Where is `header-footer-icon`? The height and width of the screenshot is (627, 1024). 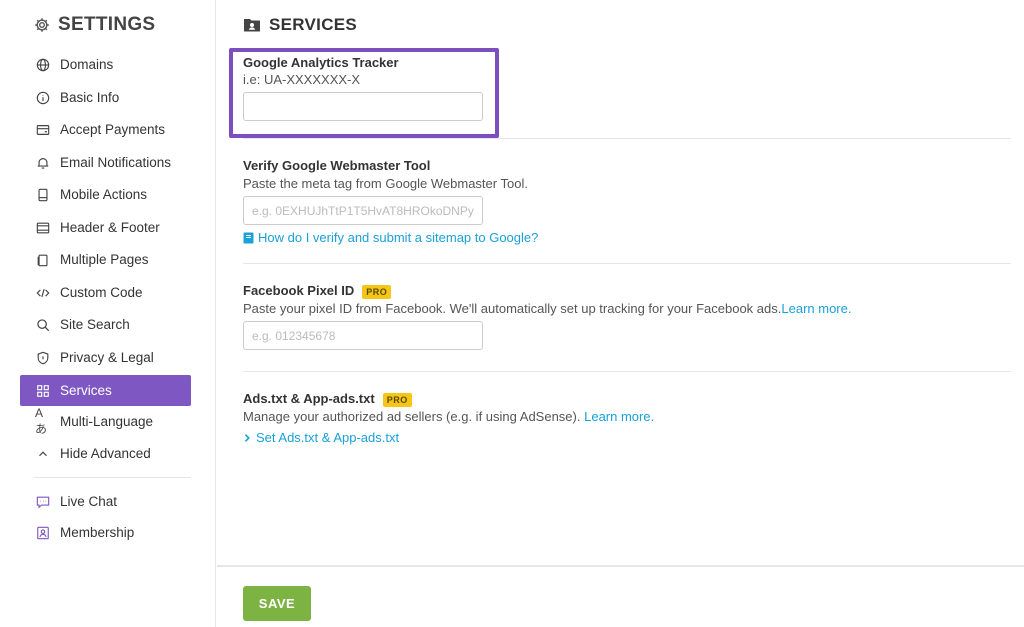 header-footer-icon is located at coordinates (43, 228).